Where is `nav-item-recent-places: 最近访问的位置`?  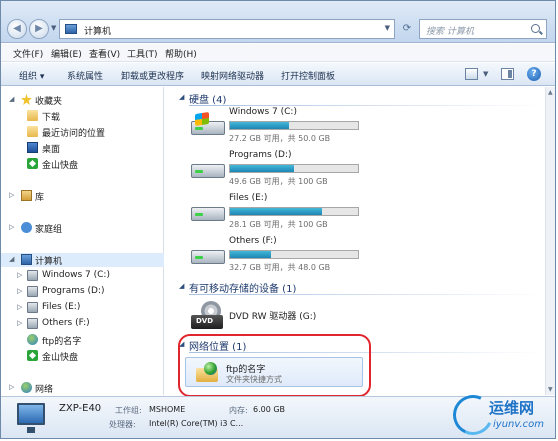 nav-item-recent-places: 最近访问的位置 is located at coordinates (82, 132).